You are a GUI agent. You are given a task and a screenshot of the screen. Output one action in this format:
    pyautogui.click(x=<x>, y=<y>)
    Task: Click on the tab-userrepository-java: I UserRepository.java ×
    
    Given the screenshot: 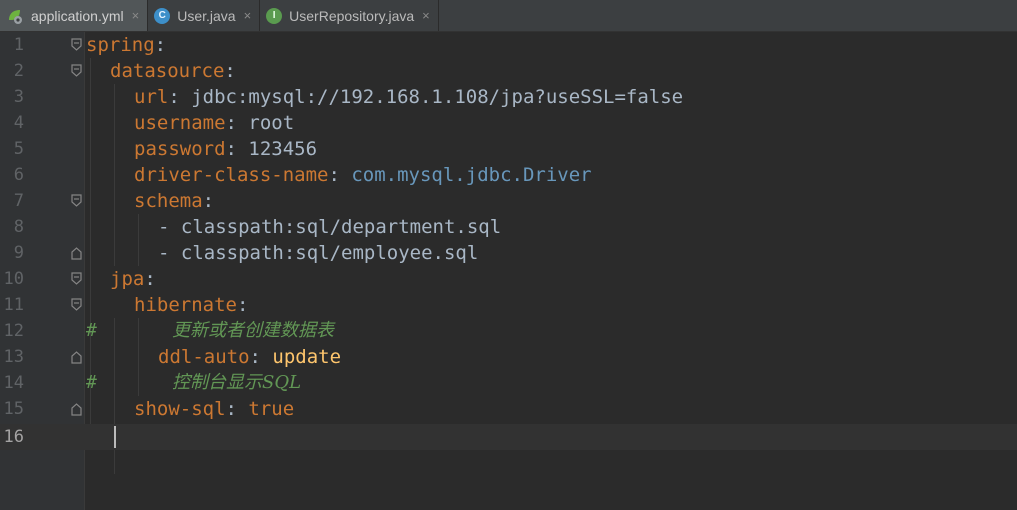 What is the action you would take?
    pyautogui.click(x=349, y=15)
    